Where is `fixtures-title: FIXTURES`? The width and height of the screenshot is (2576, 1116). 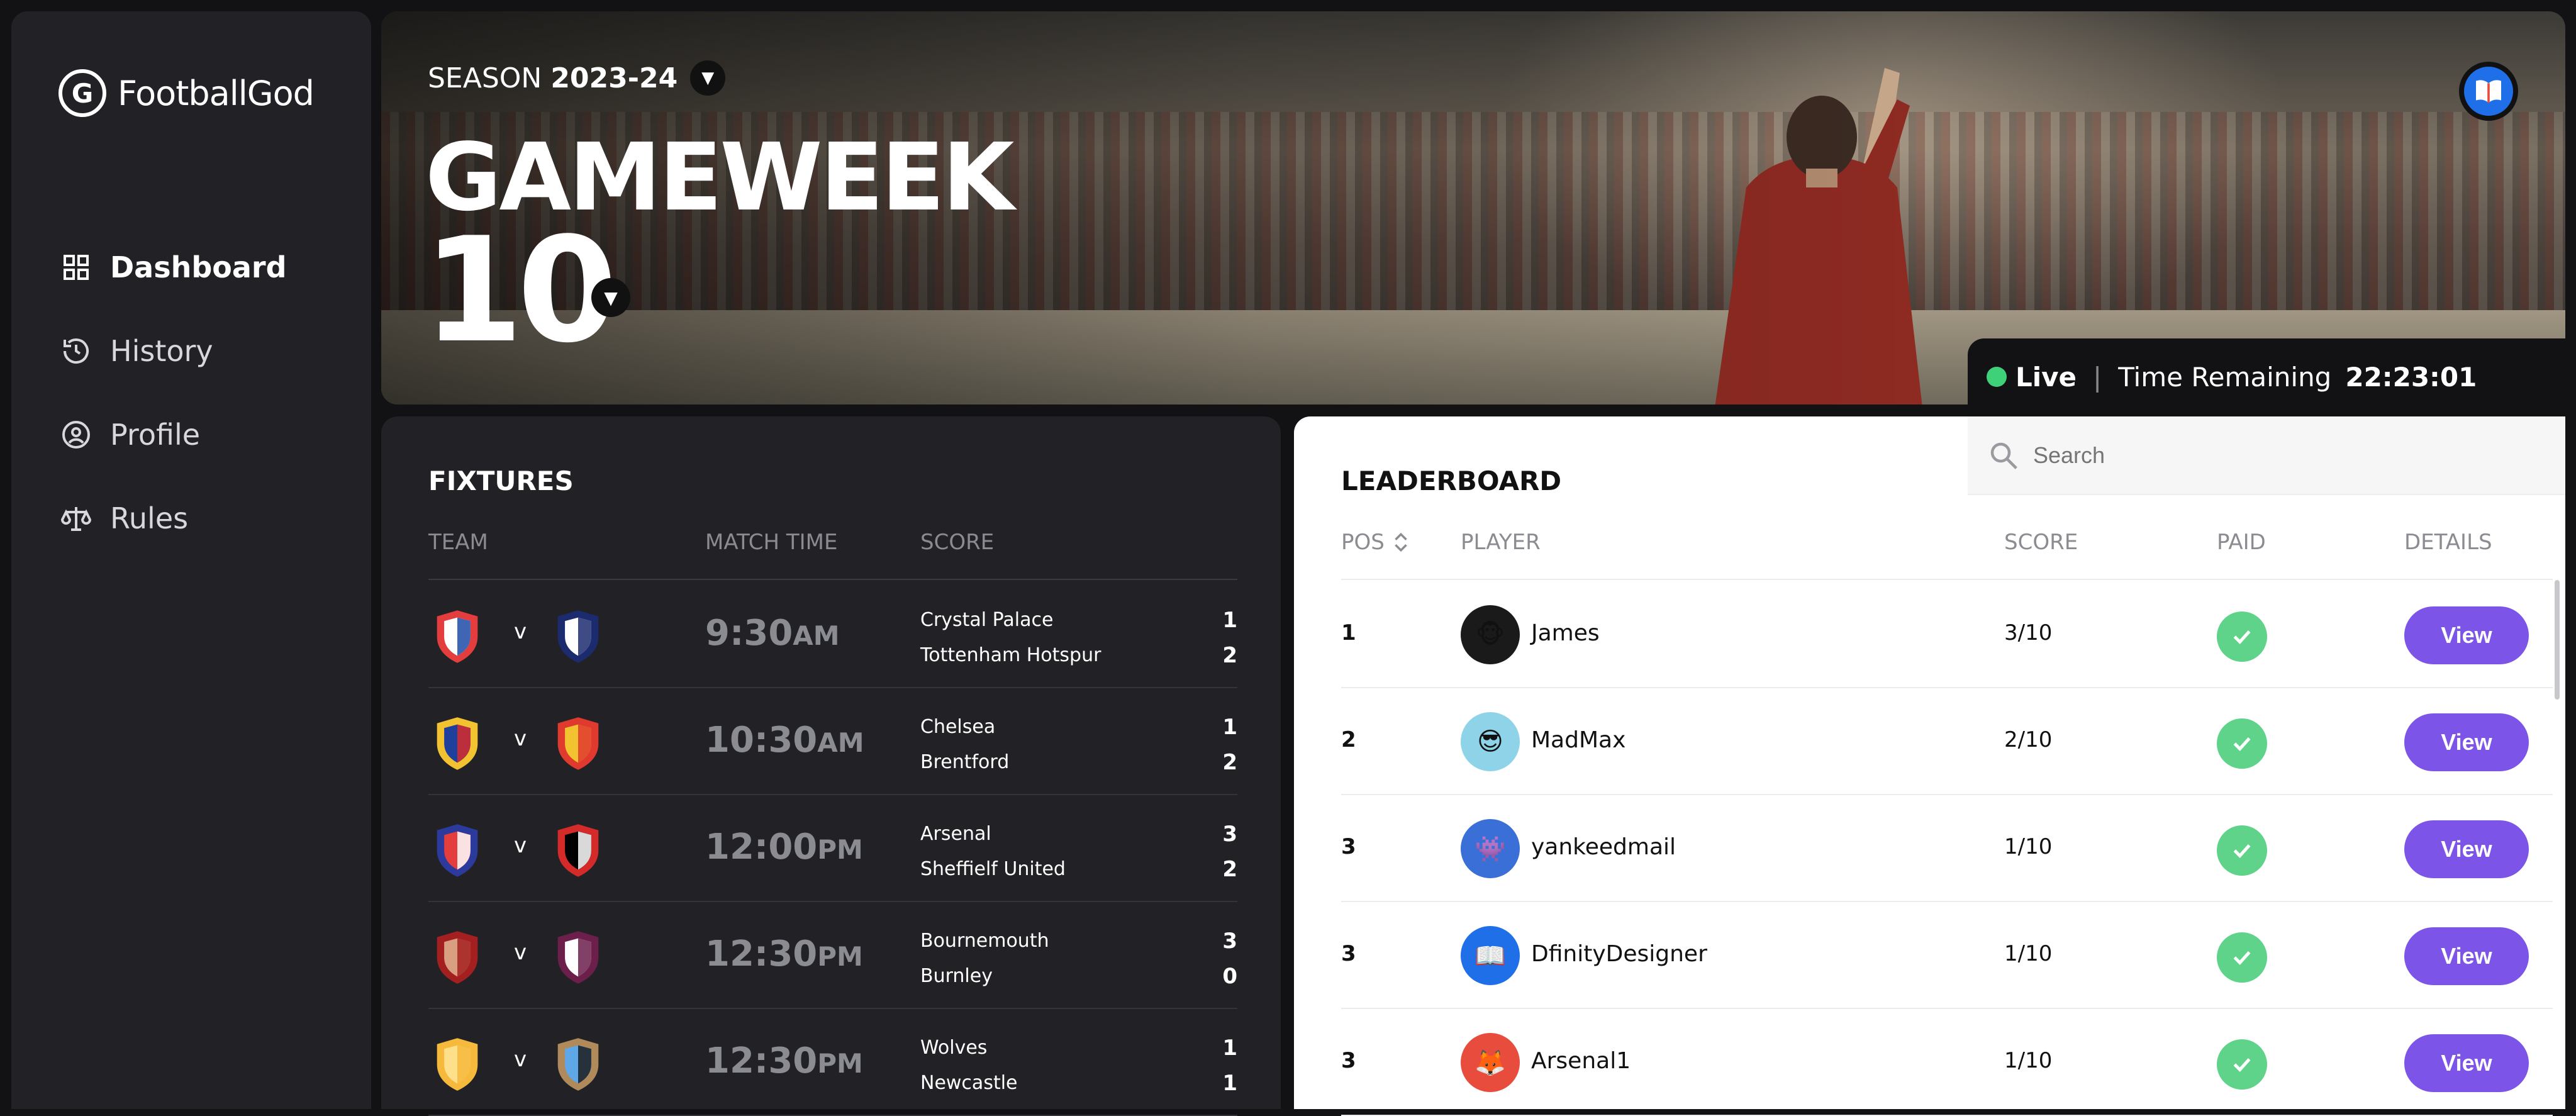 fixtures-title: FIXTURES is located at coordinates (501, 481).